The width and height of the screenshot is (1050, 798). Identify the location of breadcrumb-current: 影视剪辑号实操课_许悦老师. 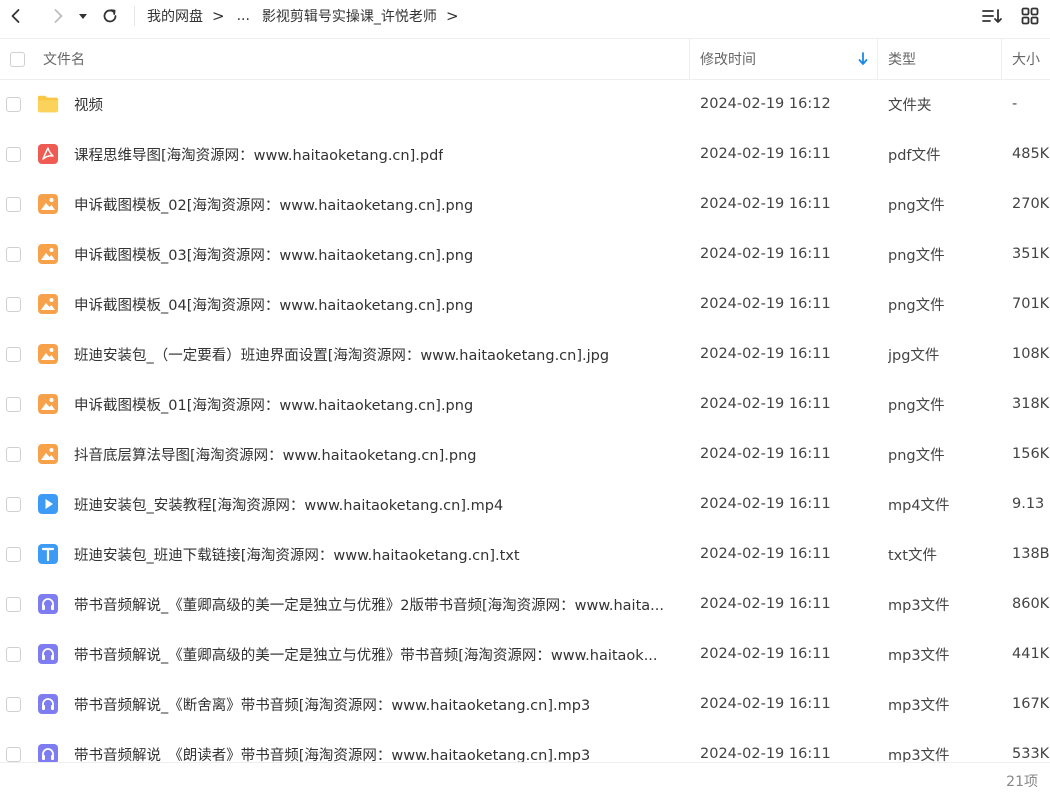
(349, 16).